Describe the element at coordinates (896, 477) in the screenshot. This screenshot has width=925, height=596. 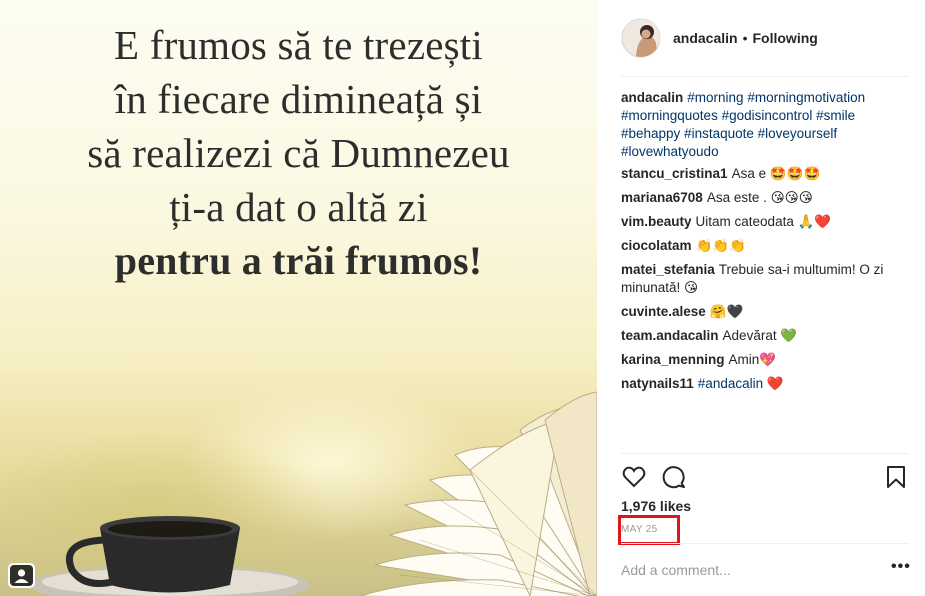
I see `bookmark-icon` at that location.